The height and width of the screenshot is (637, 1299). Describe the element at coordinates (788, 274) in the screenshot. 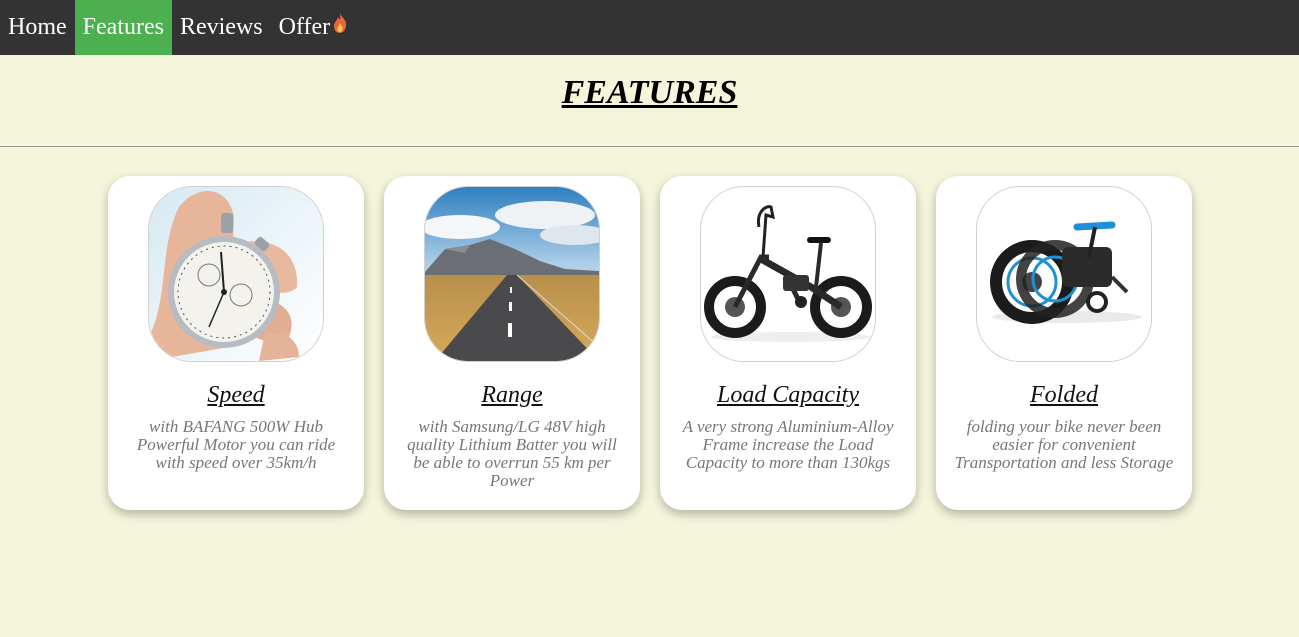

I see `ebike-image` at that location.